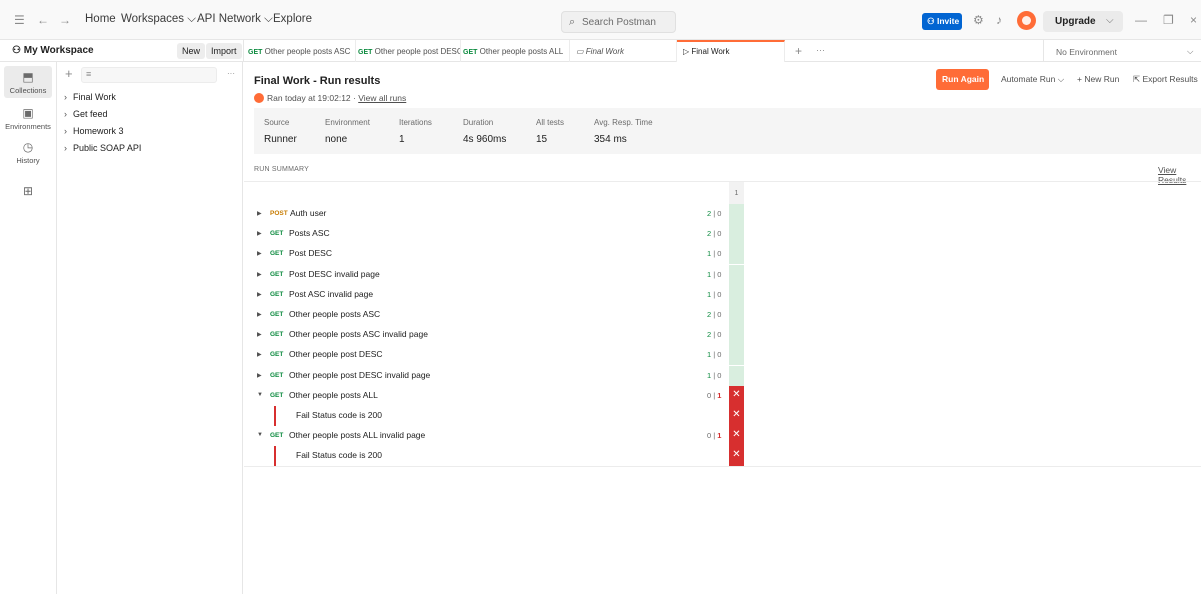  Describe the element at coordinates (86, 114) in the screenshot. I see `sidebar-item-get-feed: › Get feed` at that location.